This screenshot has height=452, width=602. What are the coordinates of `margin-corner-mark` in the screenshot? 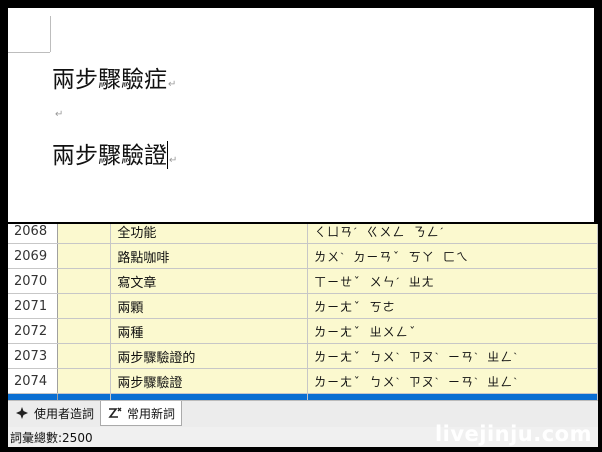 It's located at (29, 52).